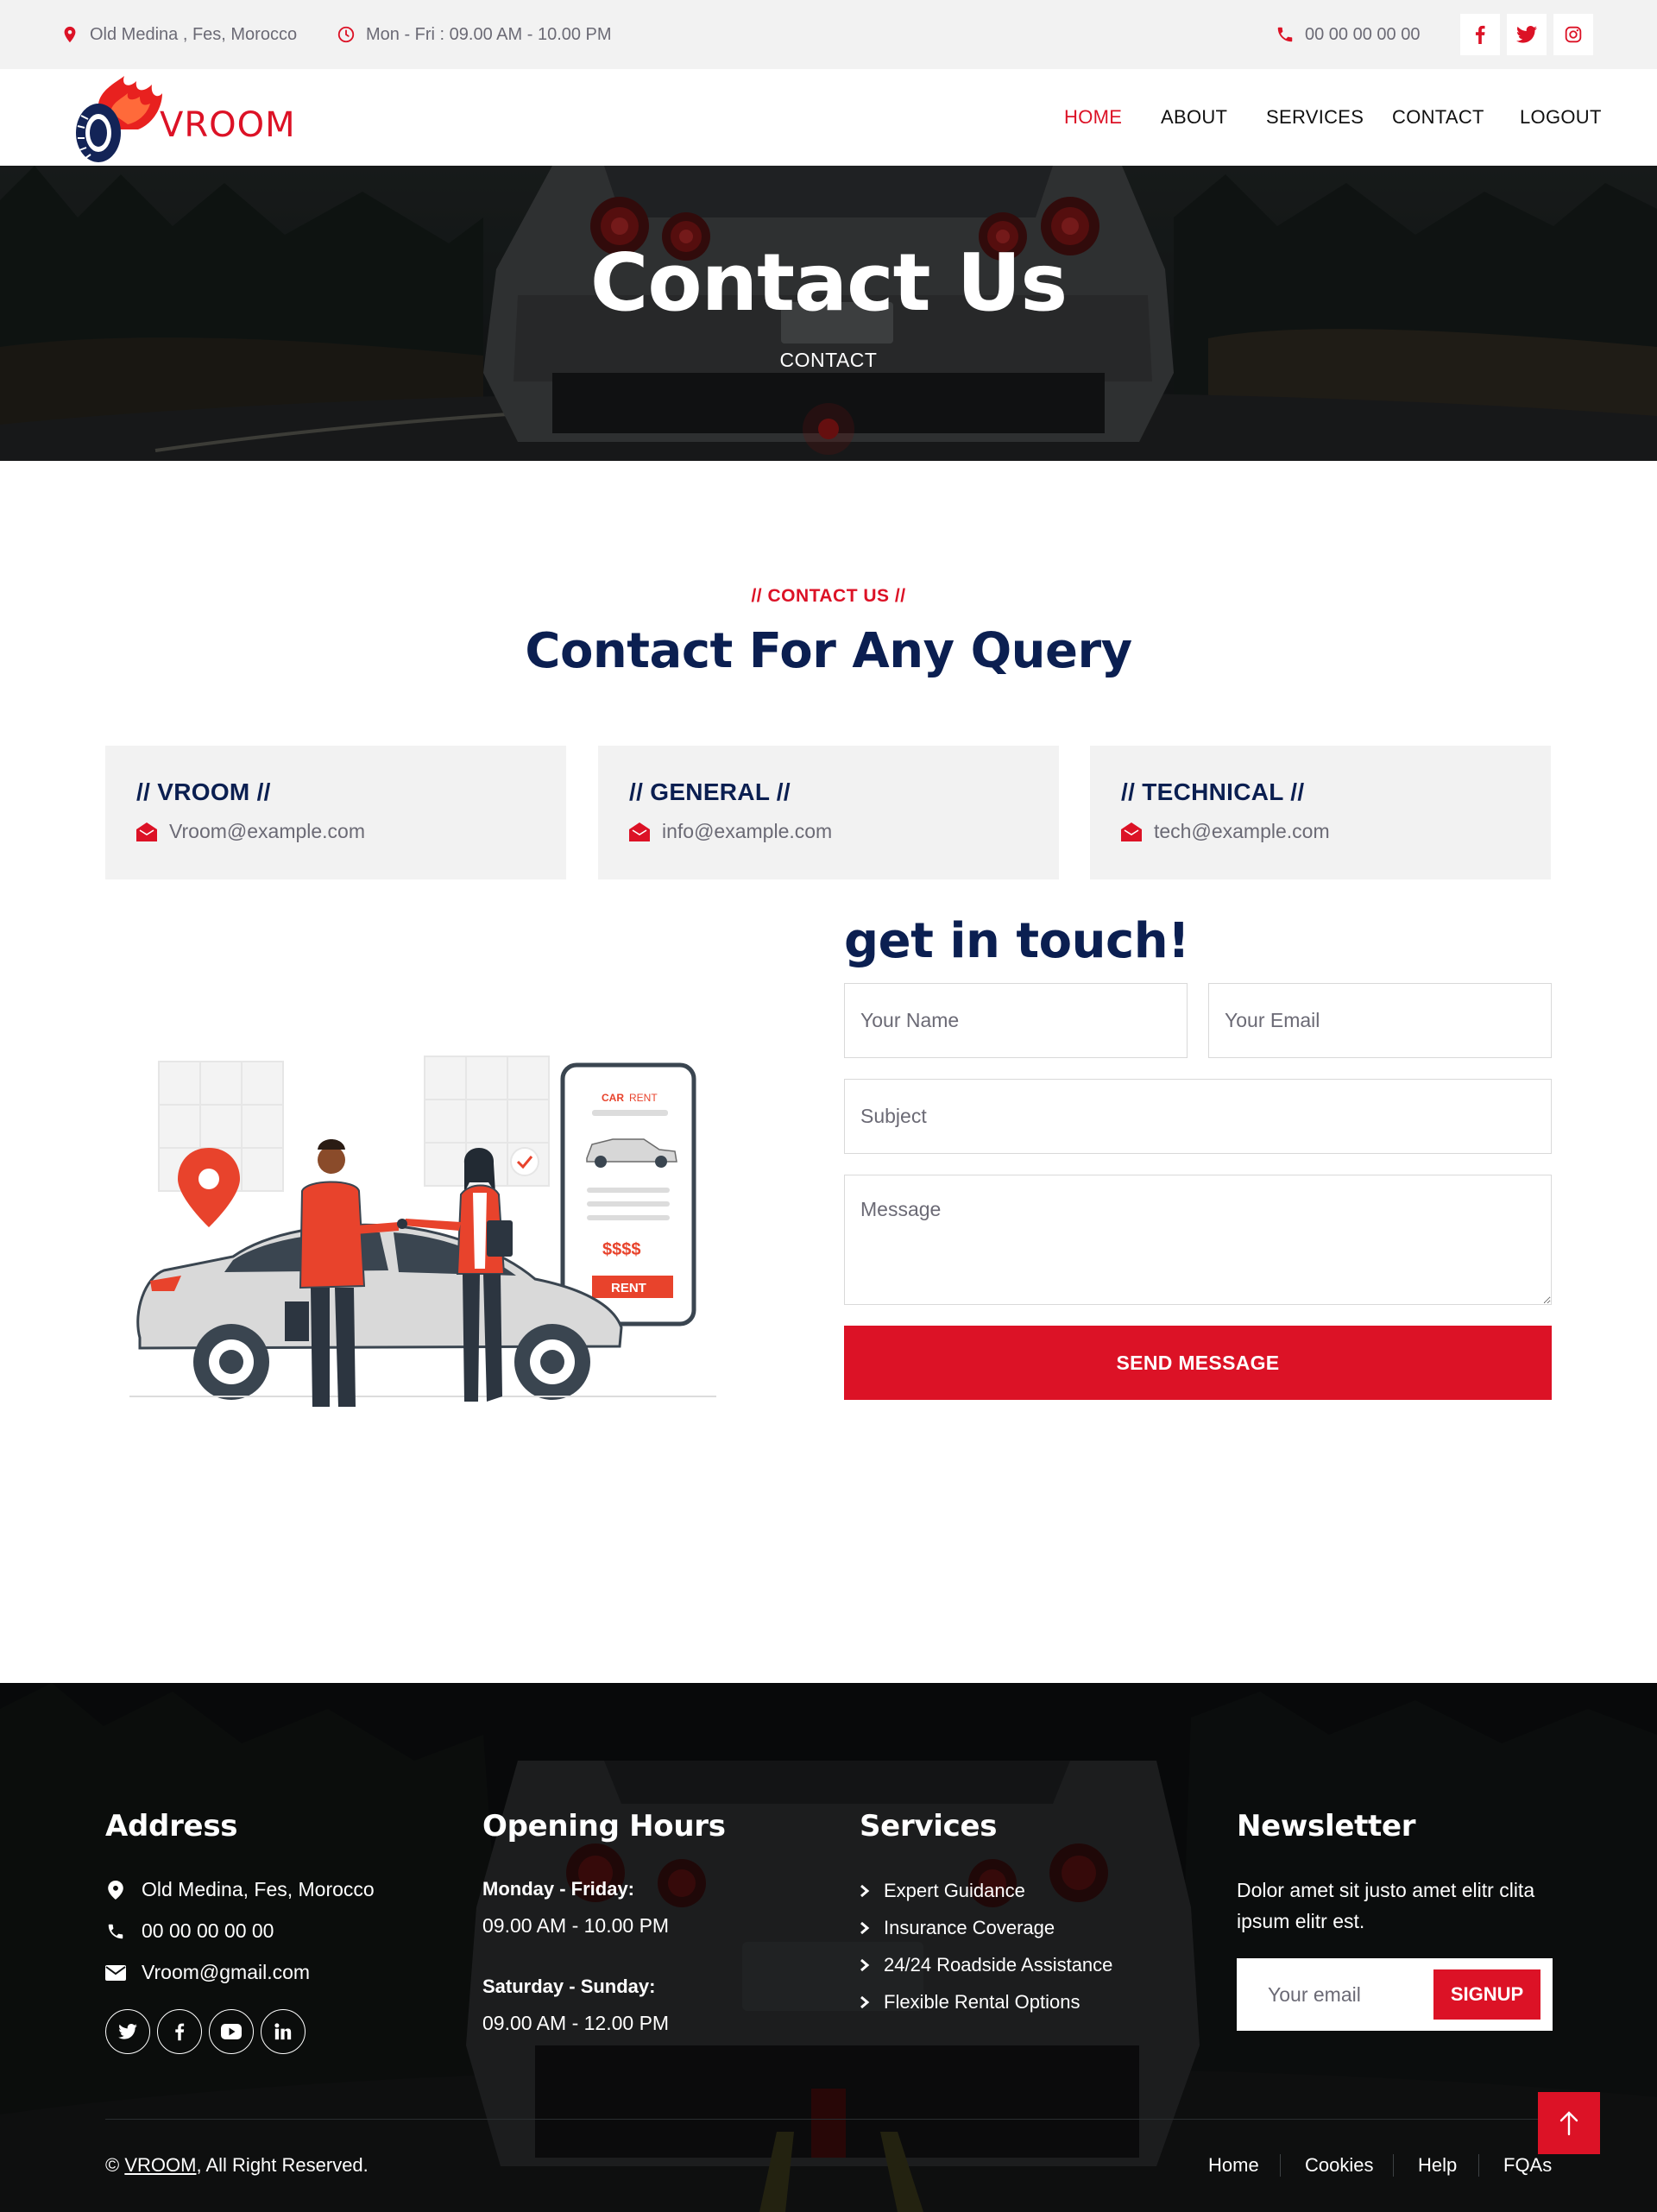  I want to click on footer-youtube-button, so click(231, 2032).